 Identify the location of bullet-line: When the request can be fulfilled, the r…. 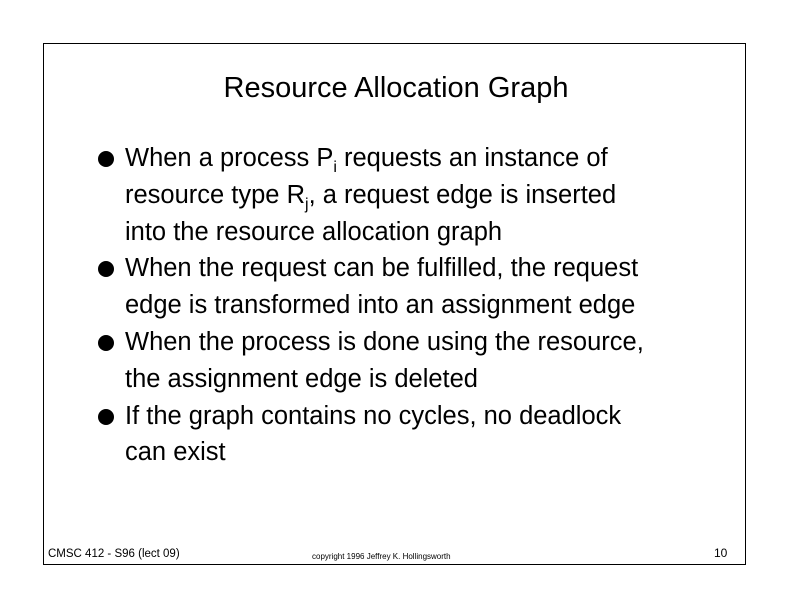
(382, 268).